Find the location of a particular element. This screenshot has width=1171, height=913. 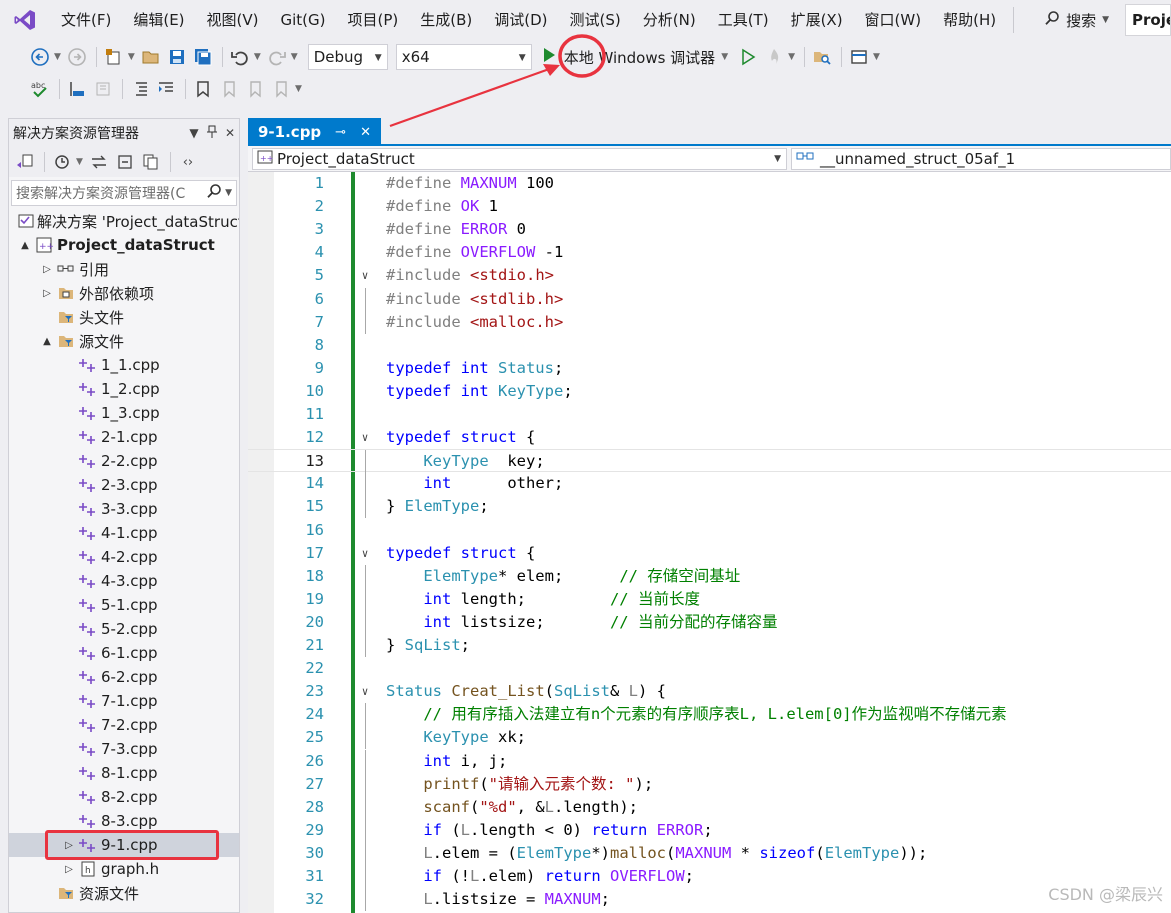

undo-icon is located at coordinates (240, 57).